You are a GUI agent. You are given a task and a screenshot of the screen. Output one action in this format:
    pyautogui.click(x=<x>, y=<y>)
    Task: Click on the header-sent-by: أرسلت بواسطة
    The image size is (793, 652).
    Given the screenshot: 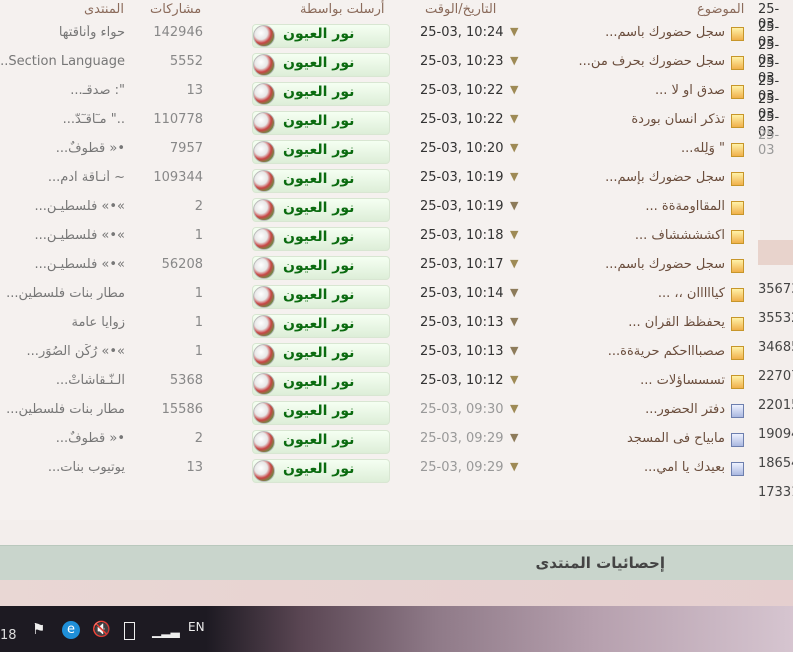 What is the action you would take?
    pyautogui.click(x=342, y=9)
    